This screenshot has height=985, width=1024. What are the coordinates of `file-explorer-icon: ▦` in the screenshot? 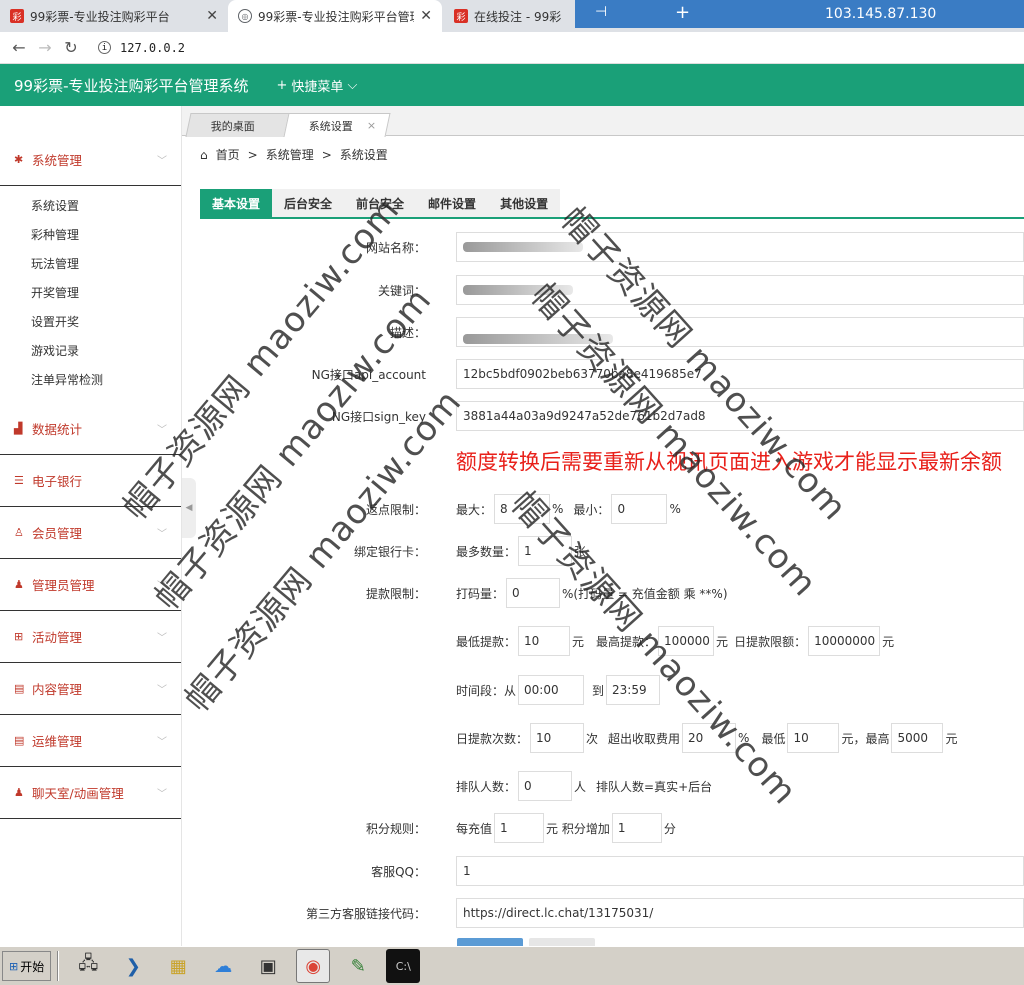 It's located at (178, 966).